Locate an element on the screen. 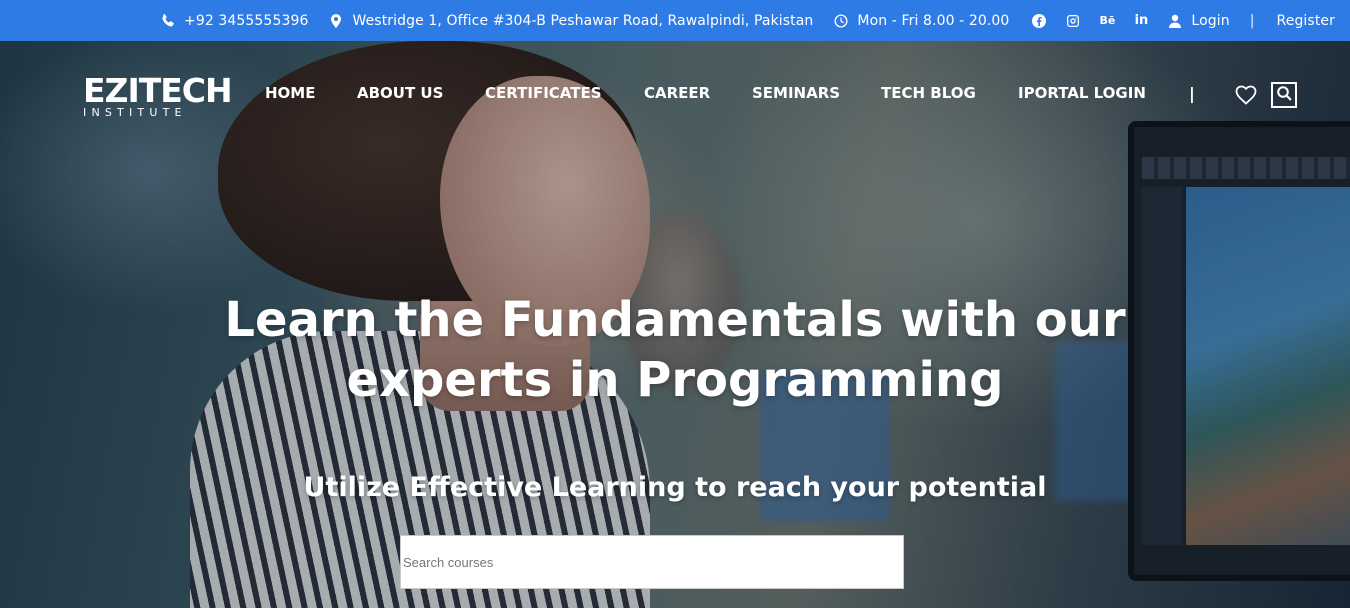 The width and height of the screenshot is (1350, 608). search-button is located at coordinates (1284, 95).